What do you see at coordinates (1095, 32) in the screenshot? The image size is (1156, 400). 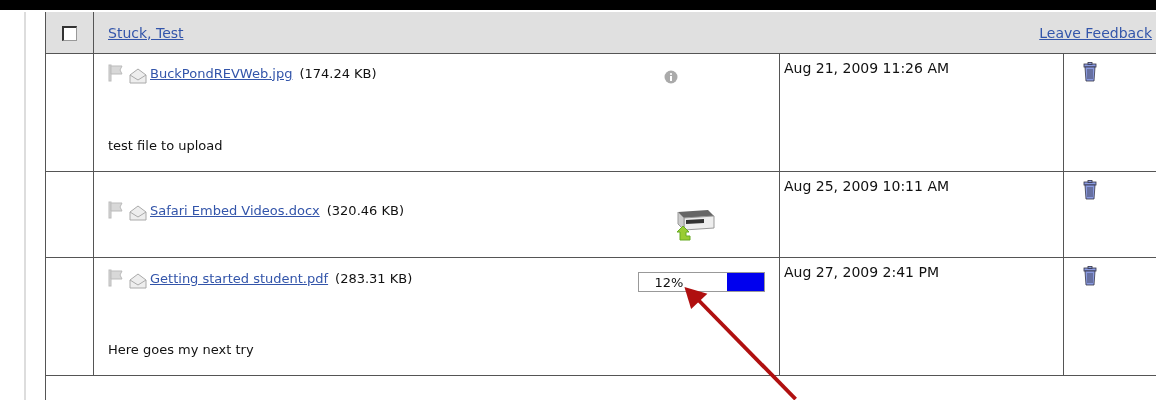 I see `feedback-link: Leave Feedback` at bounding box center [1095, 32].